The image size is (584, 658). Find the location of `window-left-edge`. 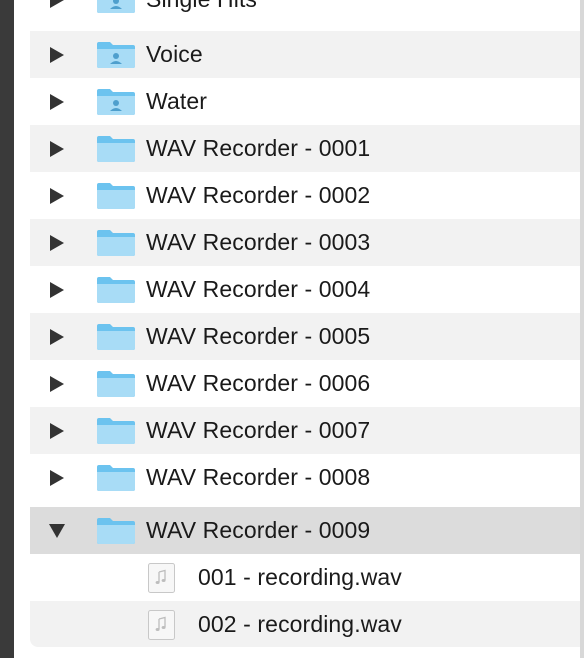

window-left-edge is located at coordinates (7, 329).